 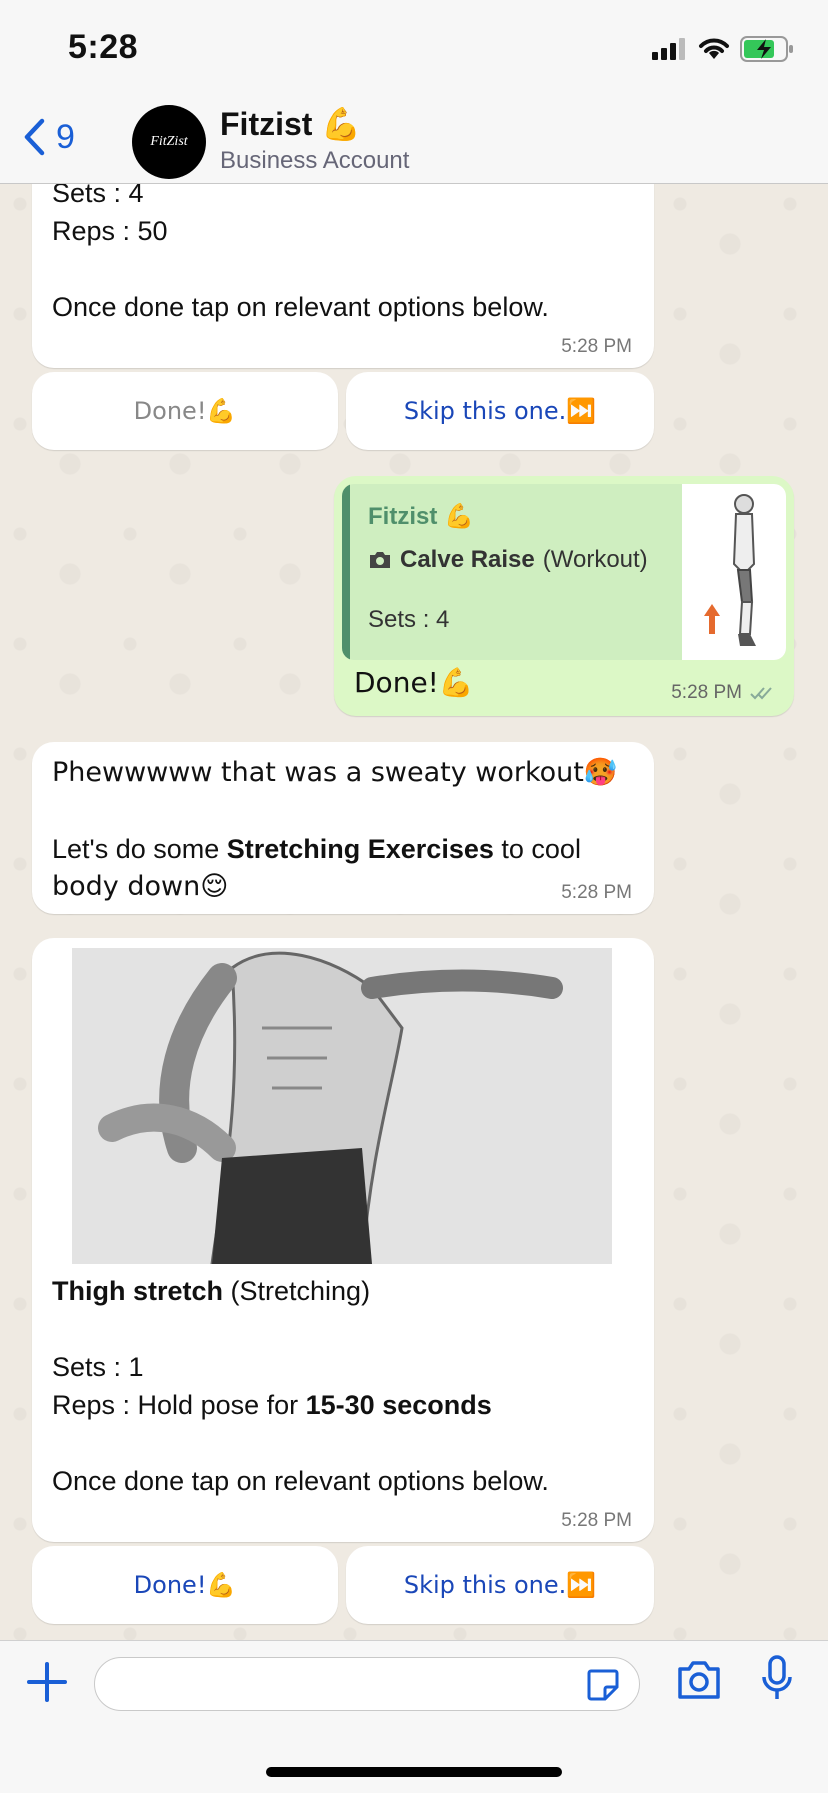 I want to click on status-bar: 5:28, so click(x=414, y=47).